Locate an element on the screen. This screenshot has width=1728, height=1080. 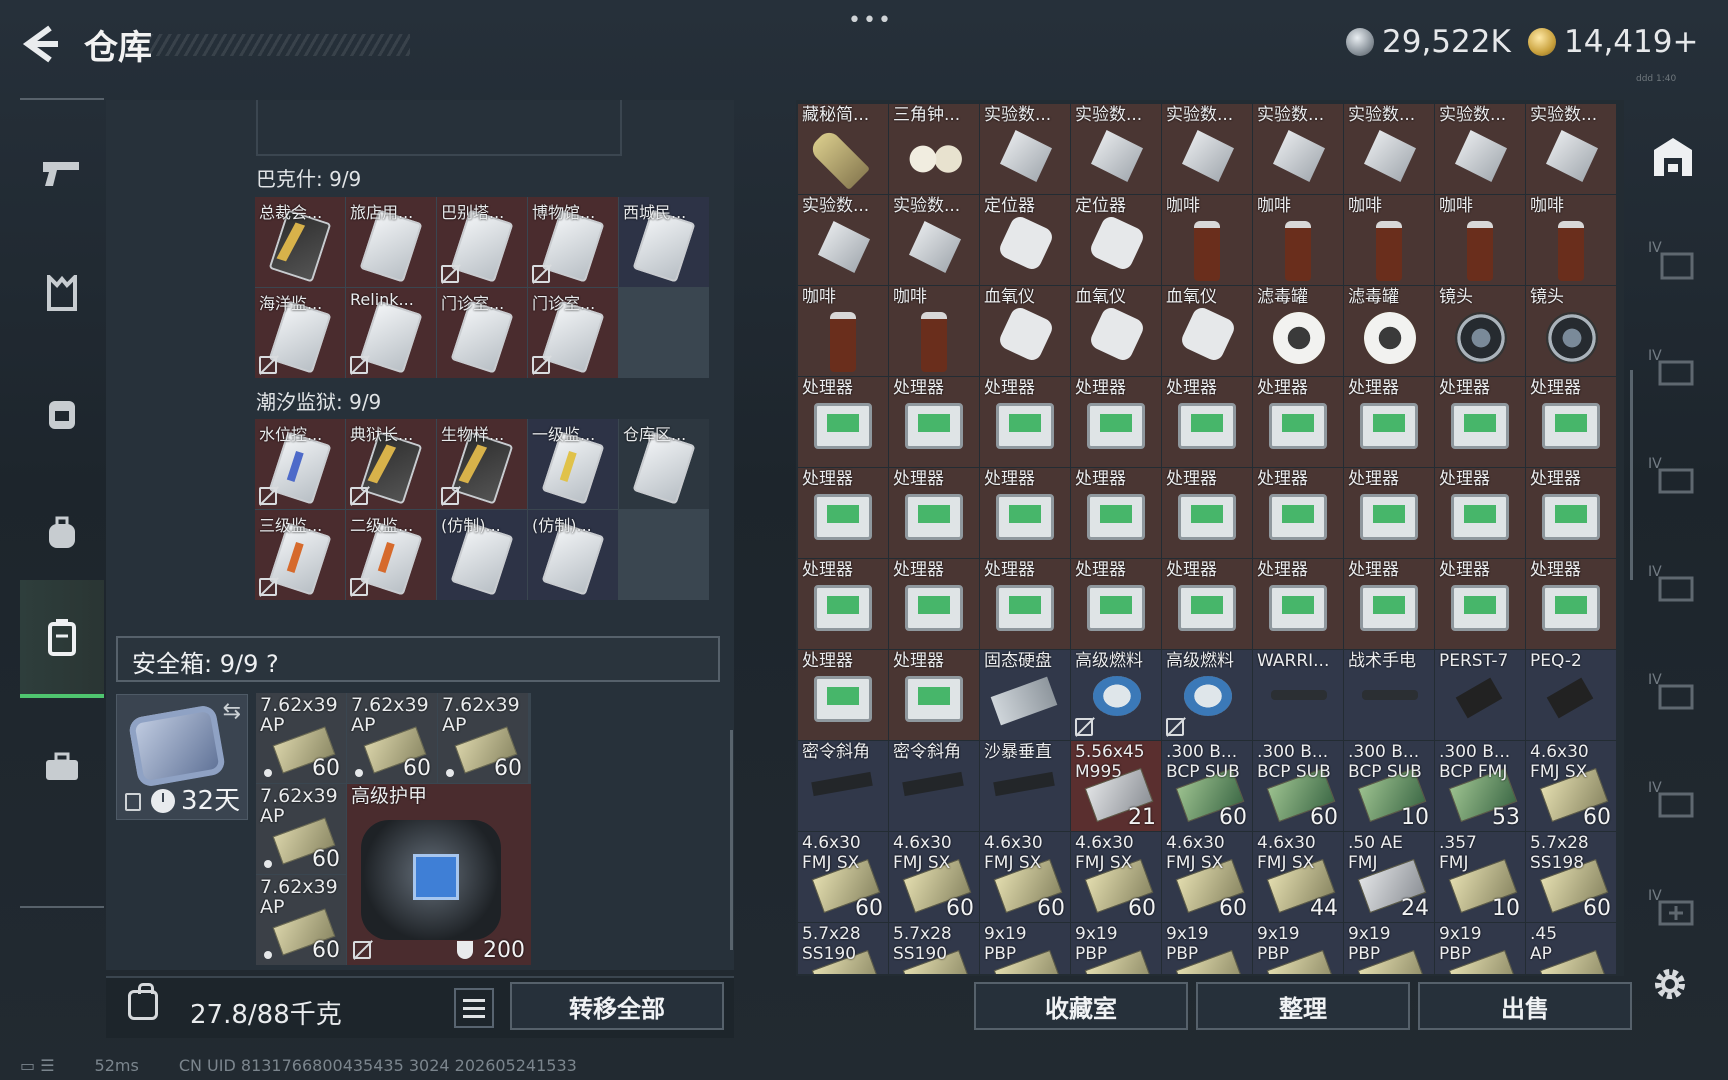
warehouse-item: 4.6x30 FMJ SX 44 is located at coordinates (1298, 877).